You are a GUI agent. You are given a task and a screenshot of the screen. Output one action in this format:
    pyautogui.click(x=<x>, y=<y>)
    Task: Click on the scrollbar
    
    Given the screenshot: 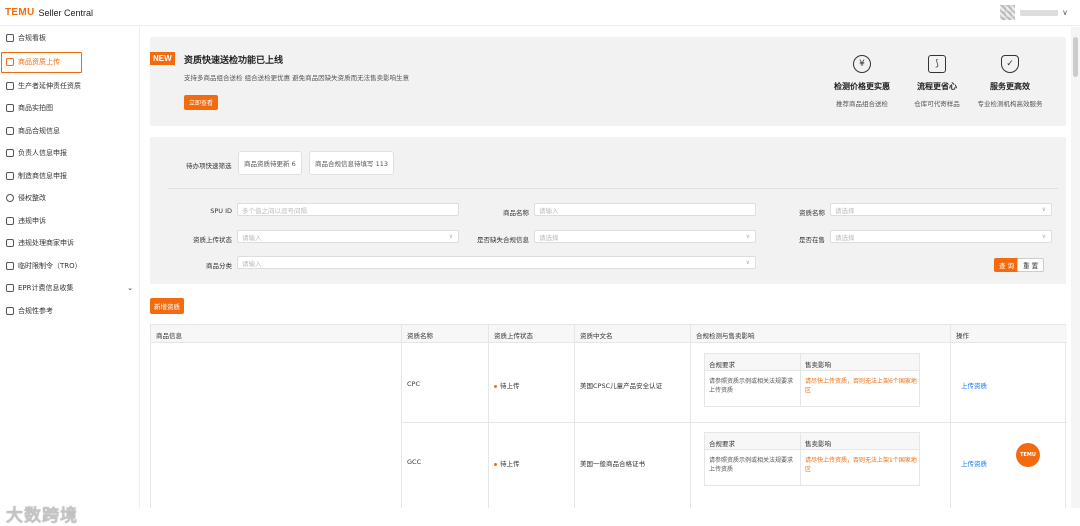 What is the action you would take?
    pyautogui.click(x=1075, y=267)
    